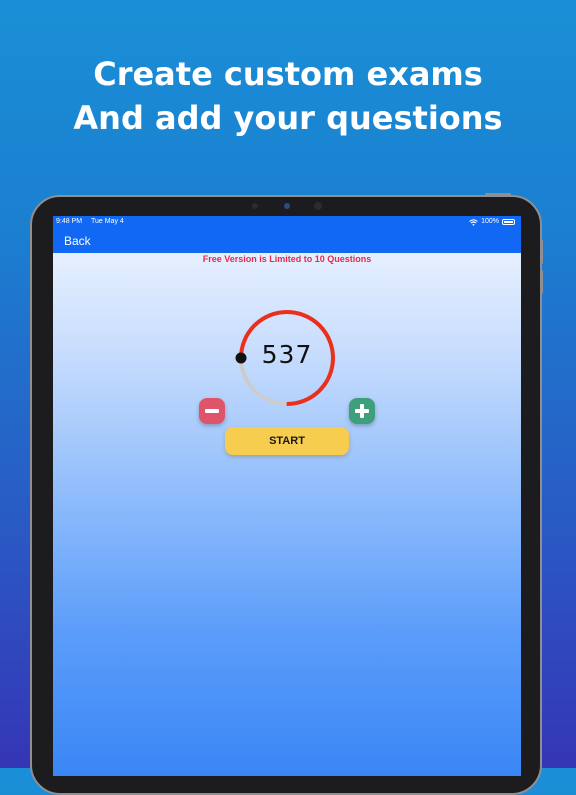 This screenshot has height=795, width=576. Describe the element at coordinates (287, 354) in the screenshot. I see `question-count-value: 537` at that location.